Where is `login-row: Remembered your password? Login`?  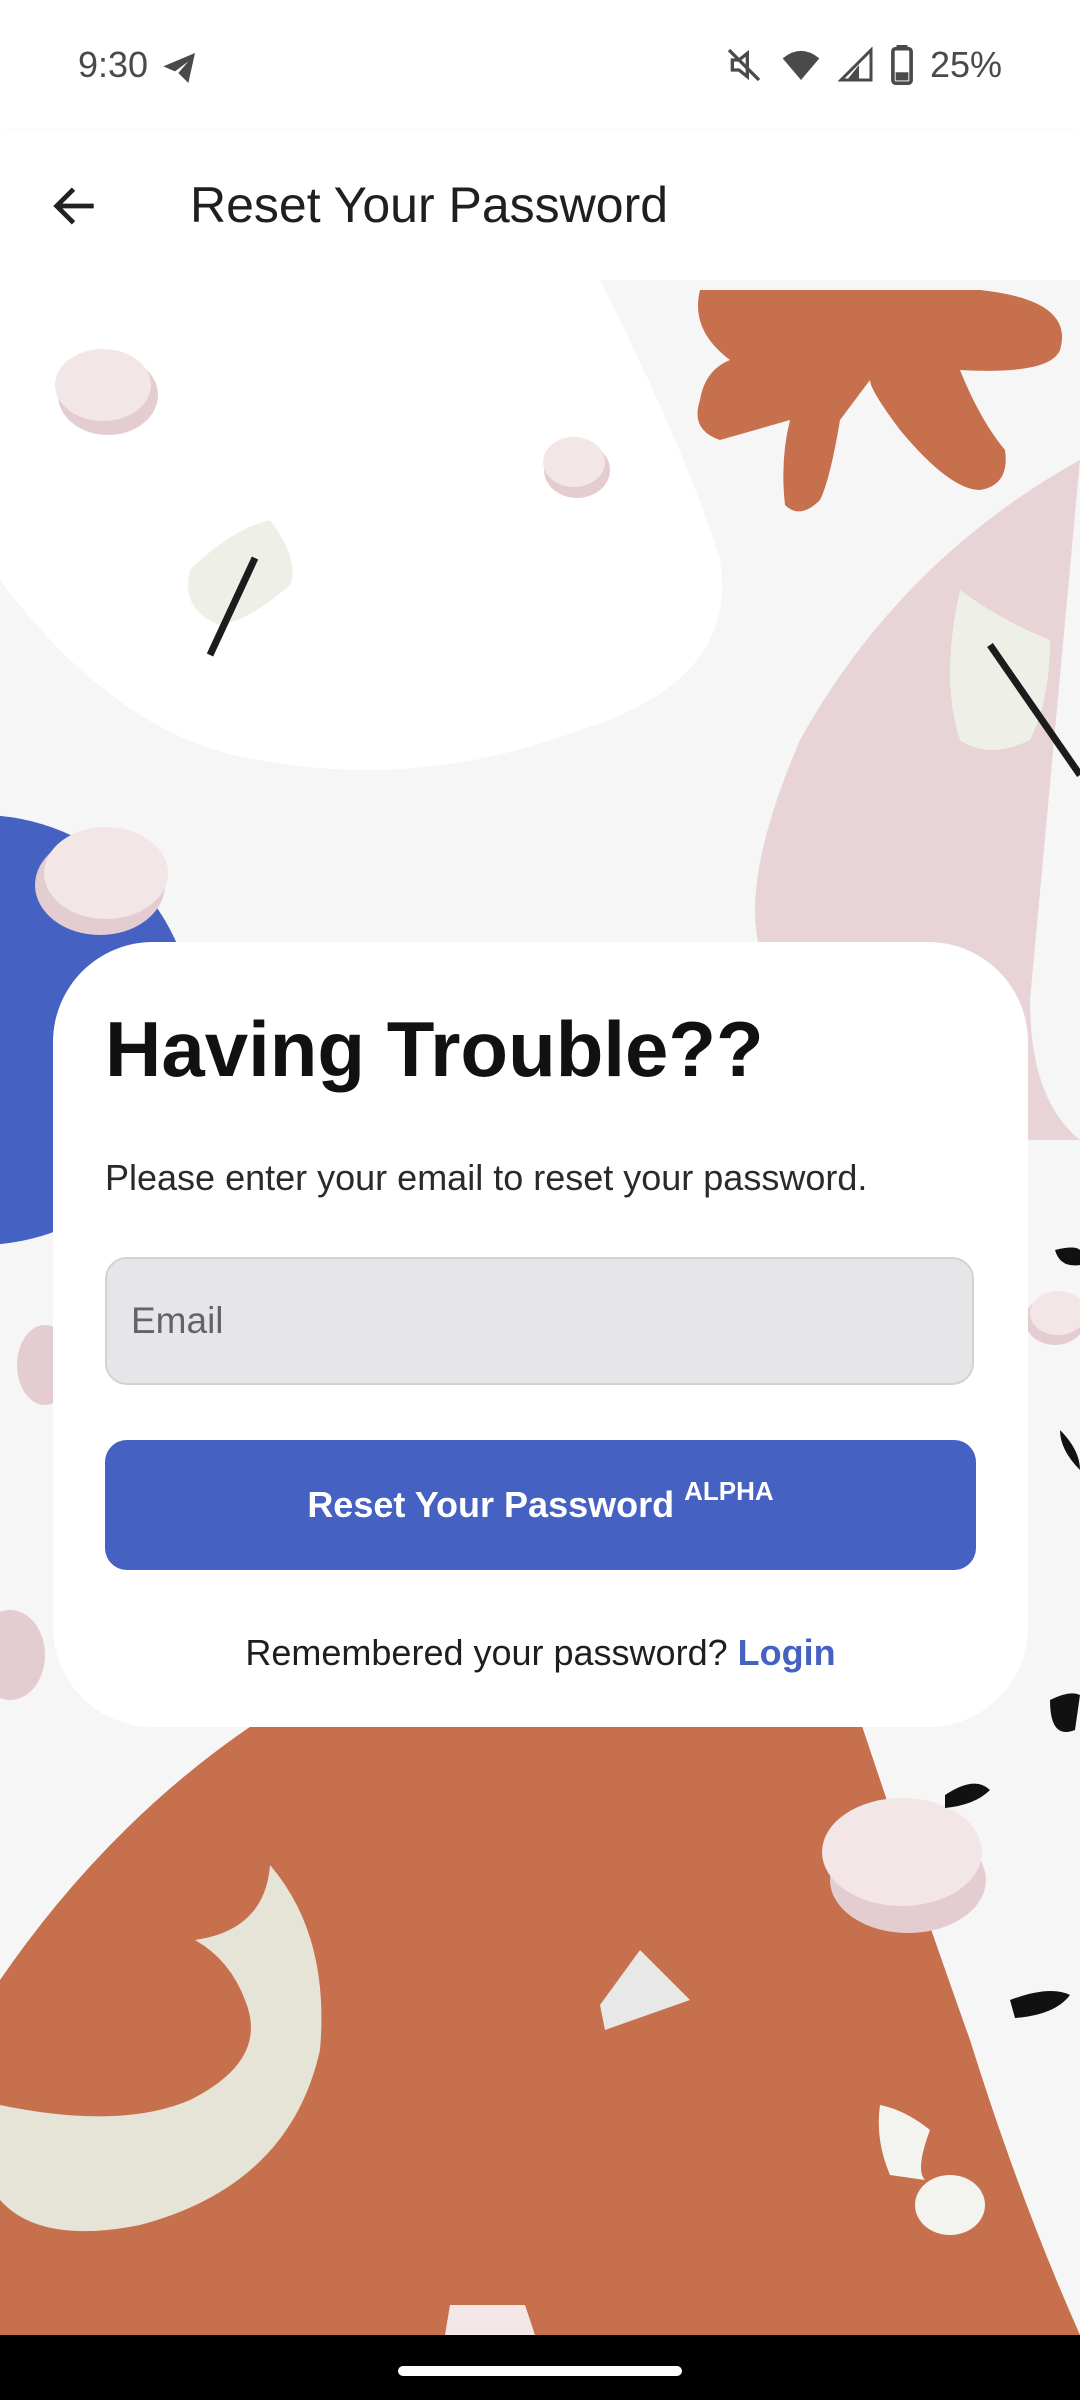
login-row: Remembered your password? Login is located at coordinates (540, 1653).